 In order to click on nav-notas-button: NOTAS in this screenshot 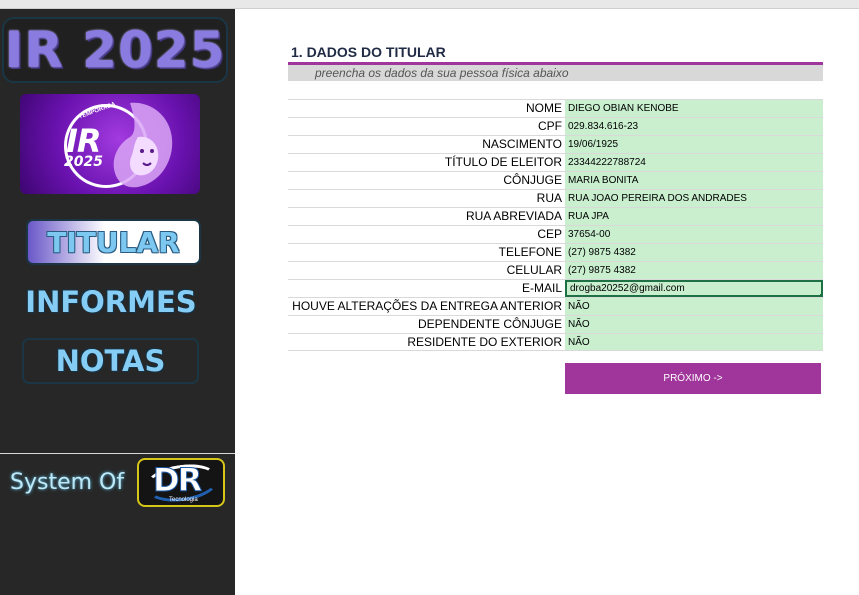, I will do `click(110, 361)`.